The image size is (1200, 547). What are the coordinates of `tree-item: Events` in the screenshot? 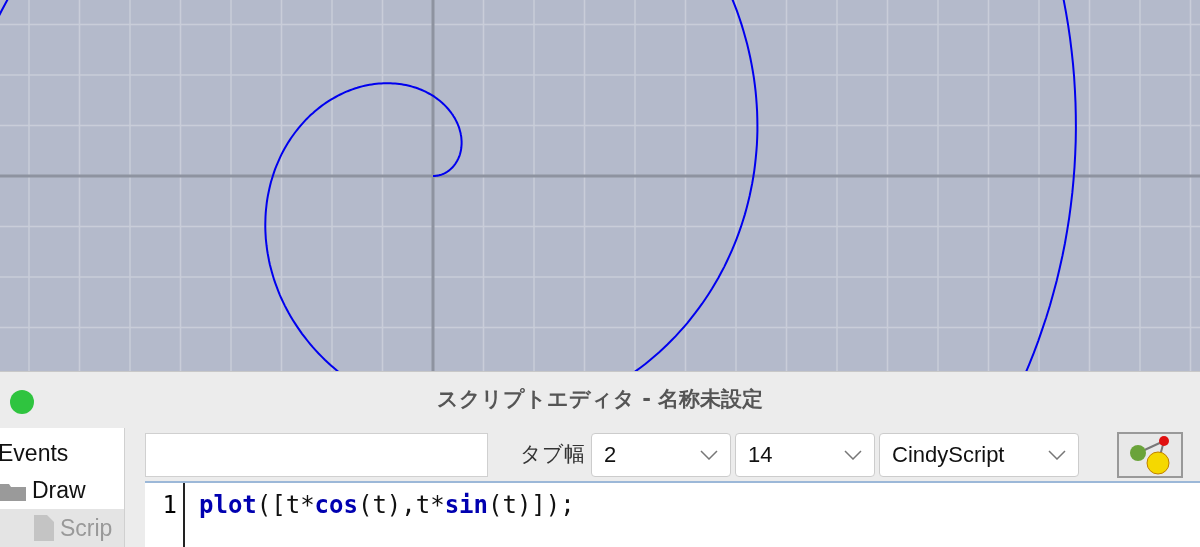 It's located at (62, 453).